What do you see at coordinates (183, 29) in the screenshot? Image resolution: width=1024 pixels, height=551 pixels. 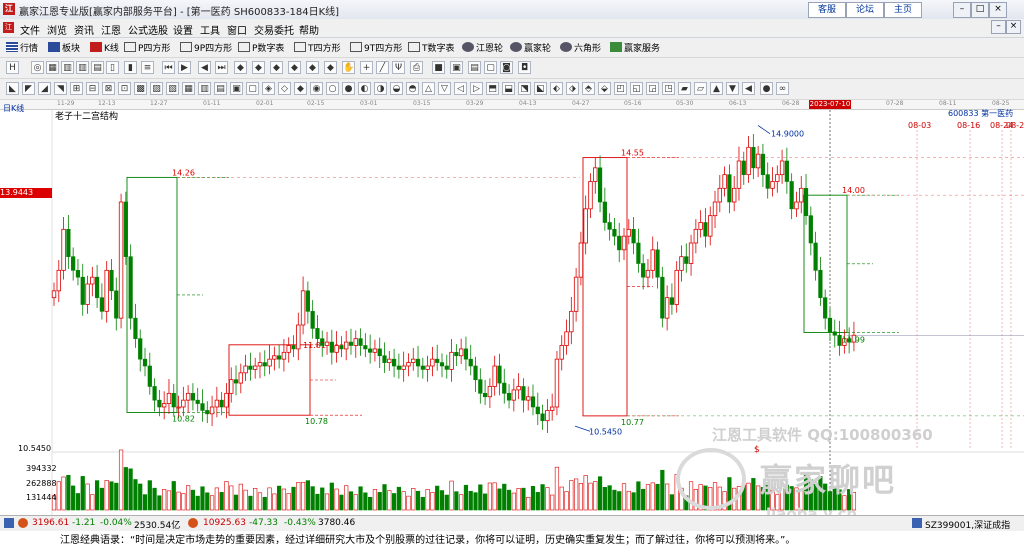 I see `menu-settings: 设置` at bounding box center [183, 29].